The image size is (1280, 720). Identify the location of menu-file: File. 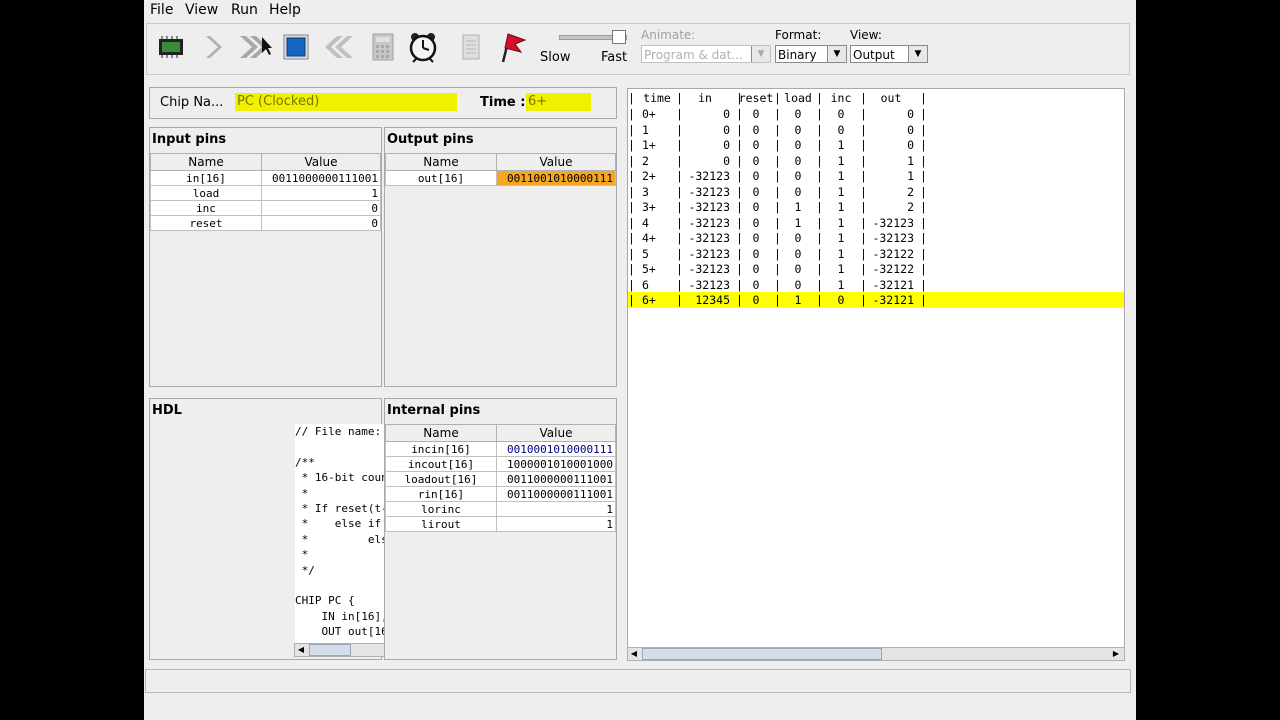
(161, 10).